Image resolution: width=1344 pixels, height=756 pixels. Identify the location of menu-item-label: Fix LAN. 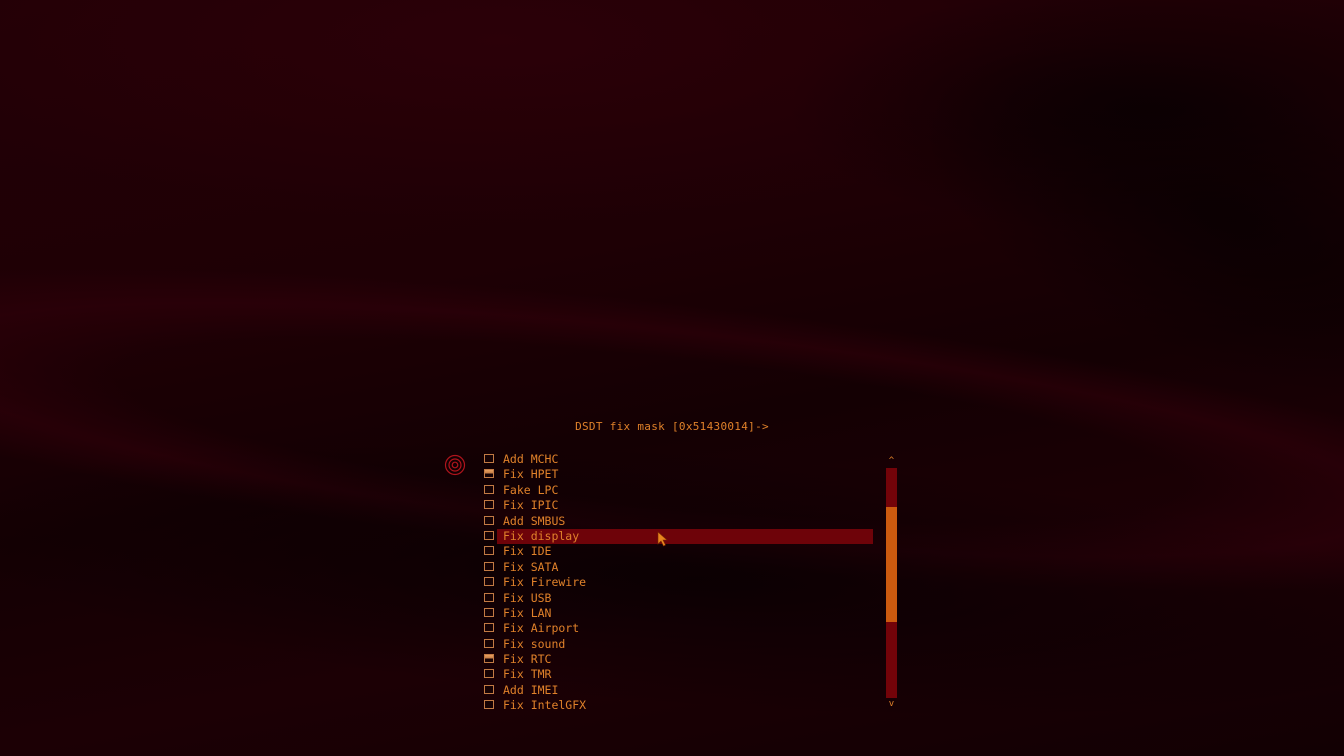
(527, 612).